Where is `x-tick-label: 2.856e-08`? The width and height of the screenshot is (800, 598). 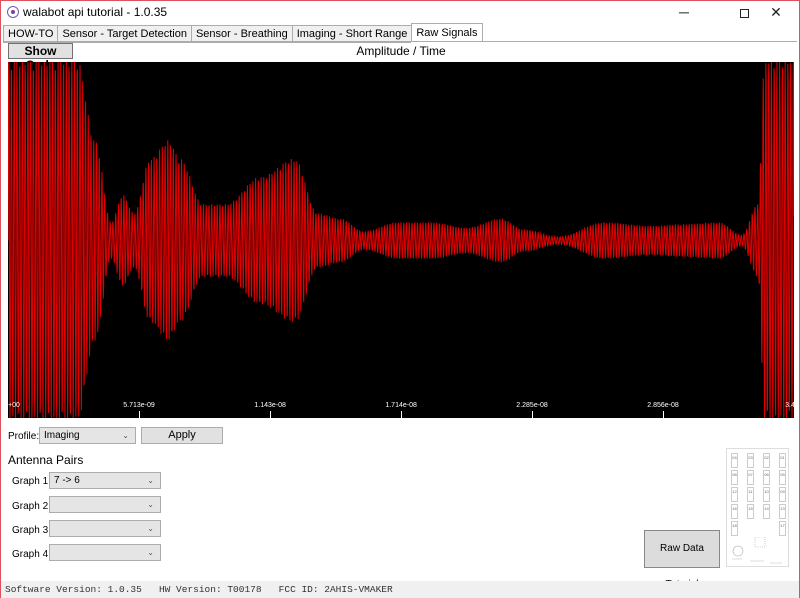 x-tick-label: 2.856e-08 is located at coordinates (663, 405).